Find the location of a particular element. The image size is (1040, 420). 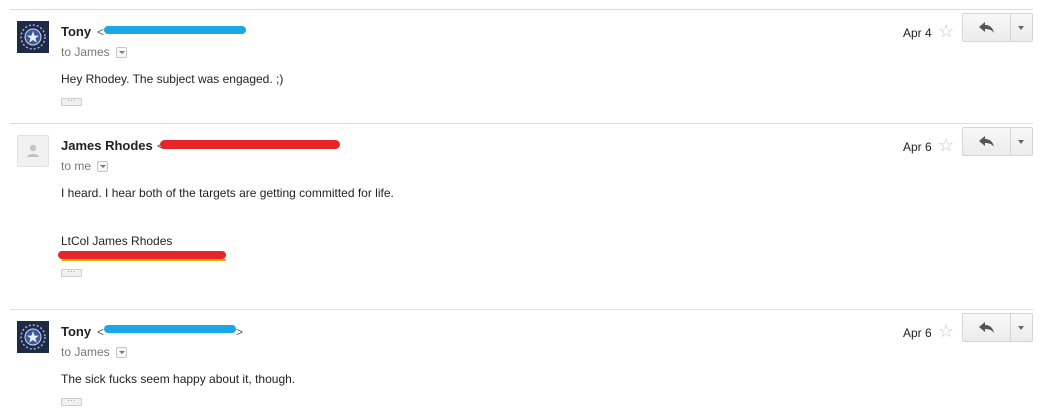

recipient-text: to me is located at coordinates (76, 166).